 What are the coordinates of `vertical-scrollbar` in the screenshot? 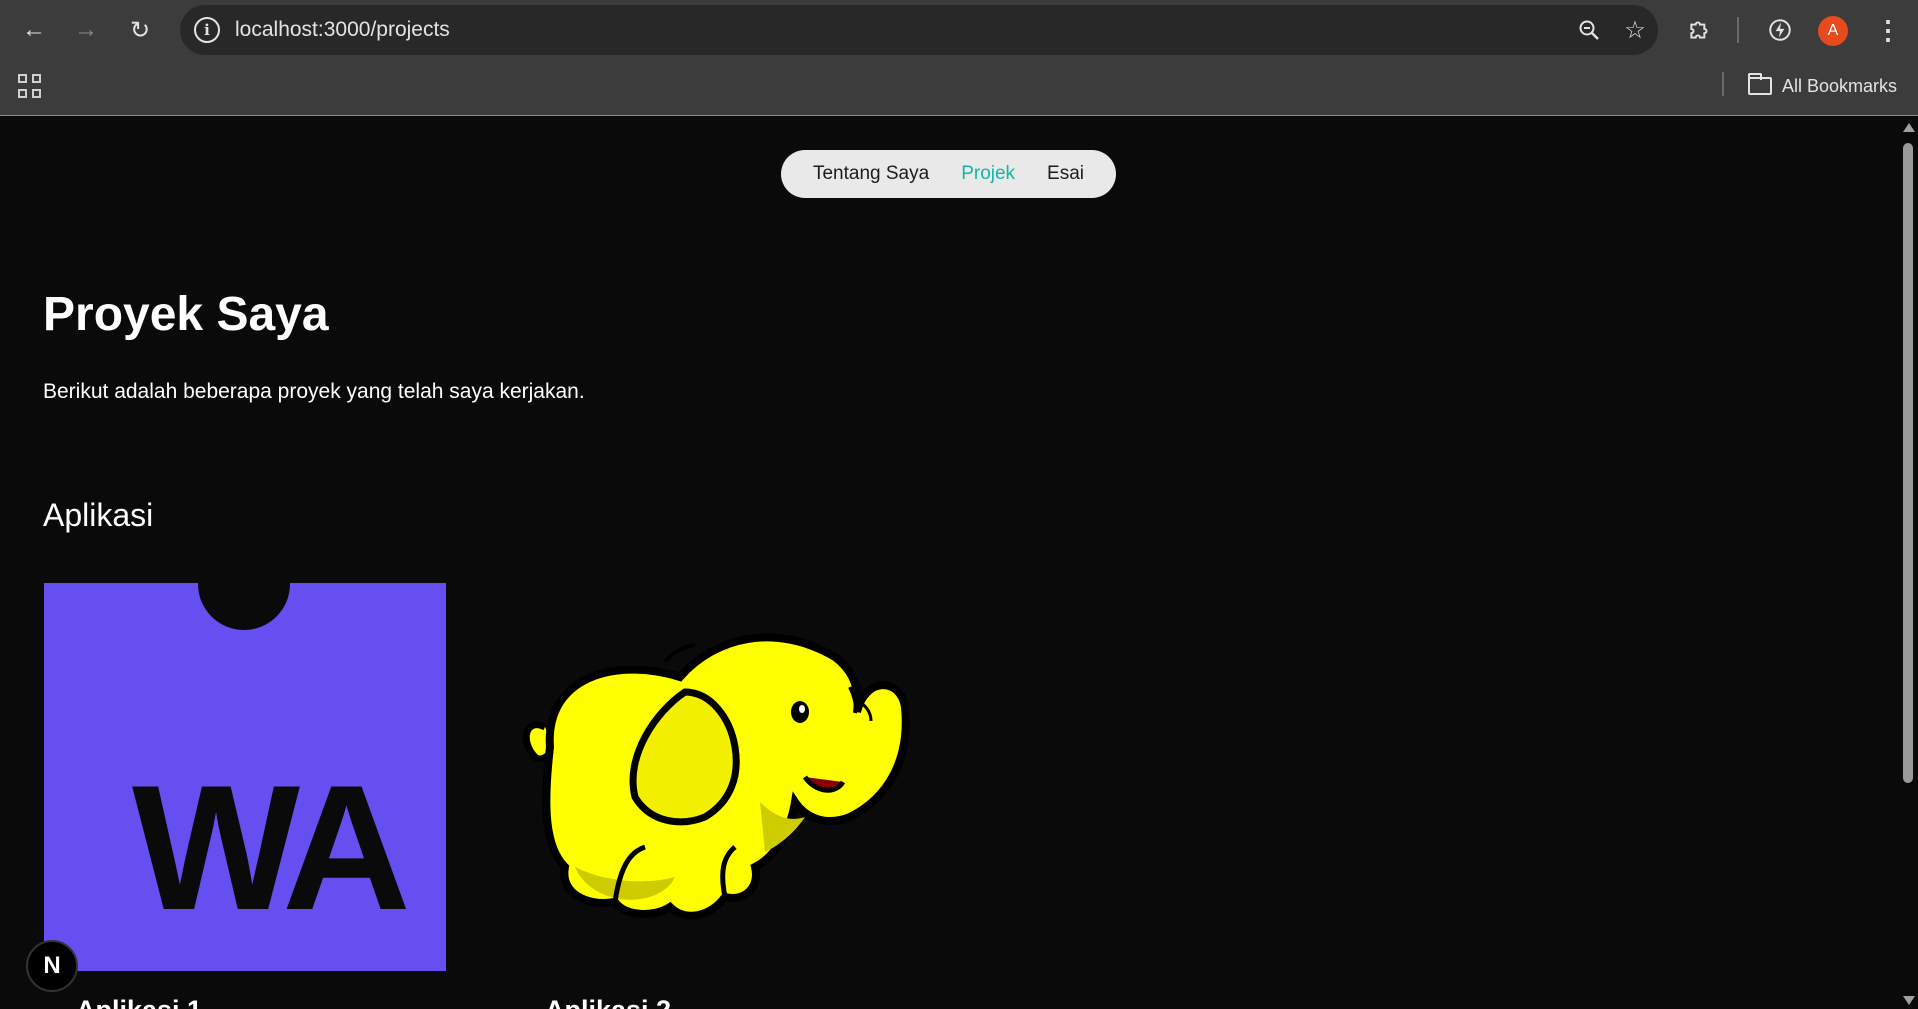 It's located at (1908, 563).